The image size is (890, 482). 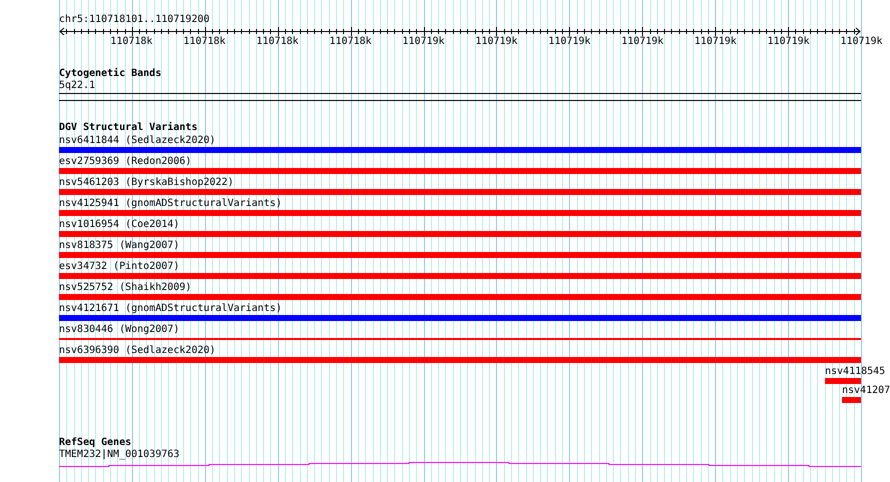 I want to click on variant-label: nsv818375 (Wang2007), so click(x=119, y=245).